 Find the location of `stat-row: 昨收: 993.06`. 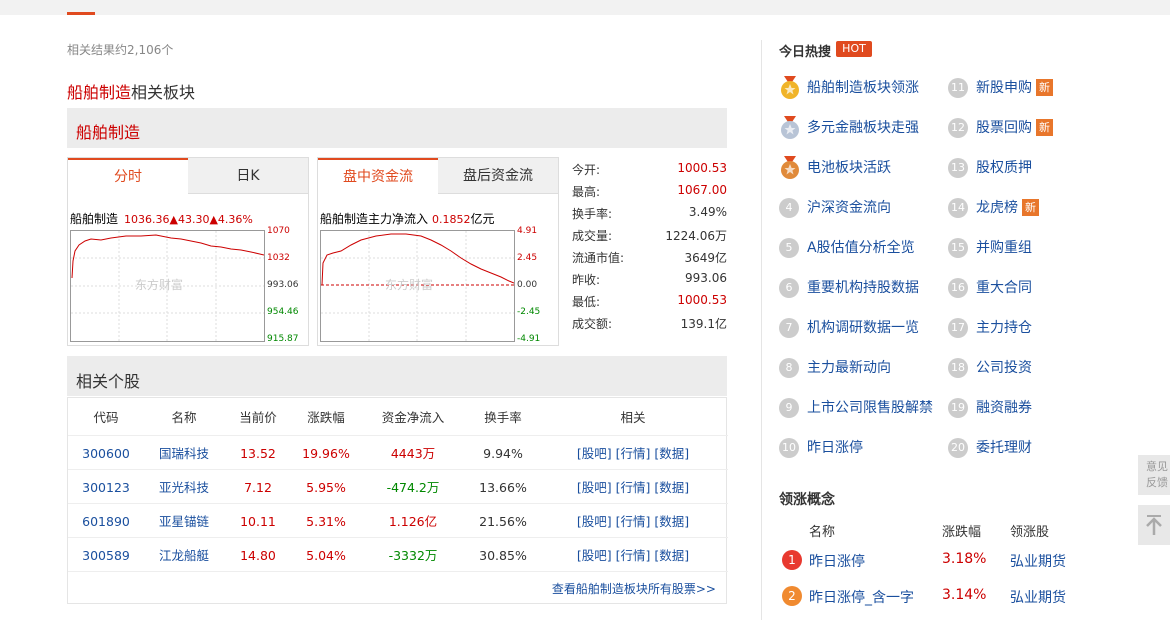

stat-row: 昨收: 993.06 is located at coordinates (649, 282).